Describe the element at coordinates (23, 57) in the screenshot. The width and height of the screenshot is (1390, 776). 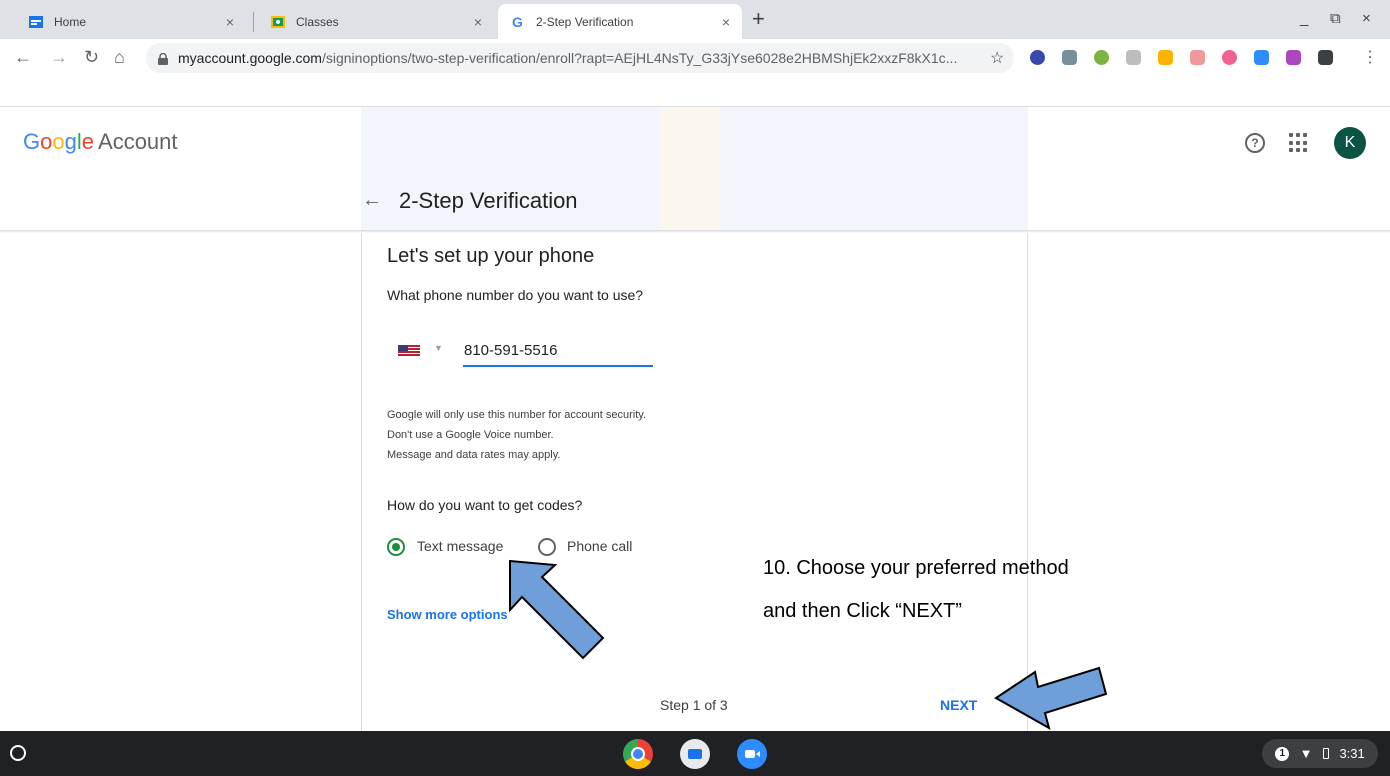
I see `back-arrow-icon: ←` at that location.